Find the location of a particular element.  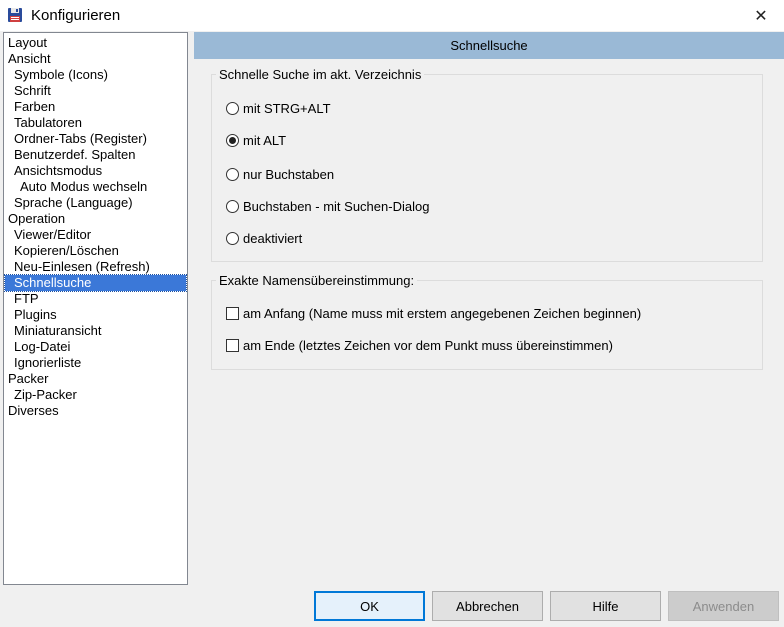

radio-option: mit ALT is located at coordinates (256, 140).